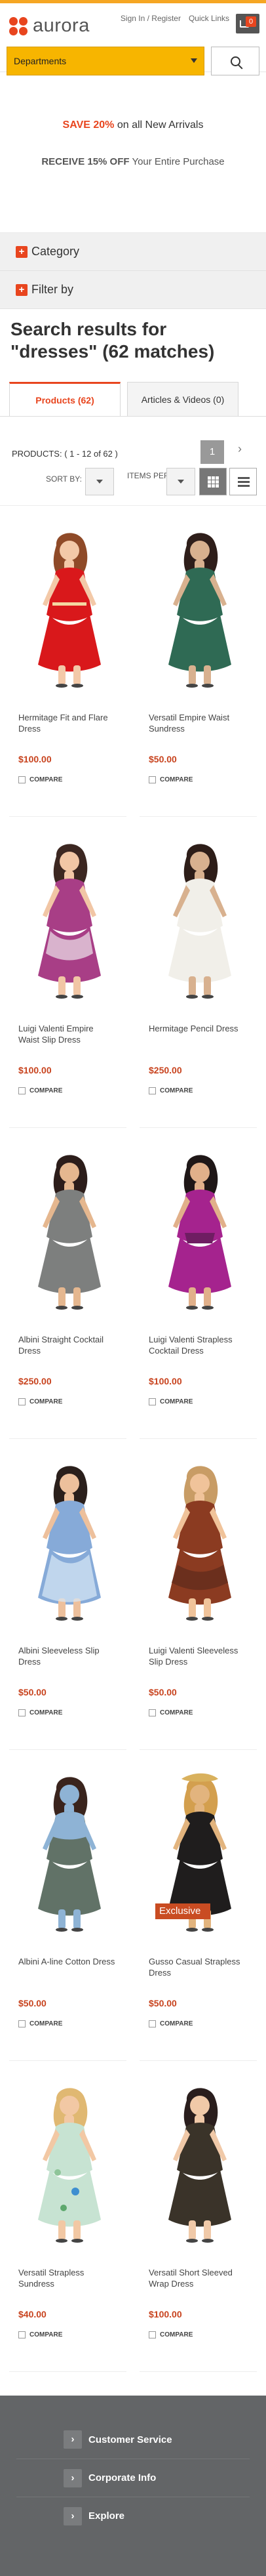 The width and height of the screenshot is (266, 2576). I want to click on product-name-link: Versatil Empire Waist Sundress, so click(198, 723).